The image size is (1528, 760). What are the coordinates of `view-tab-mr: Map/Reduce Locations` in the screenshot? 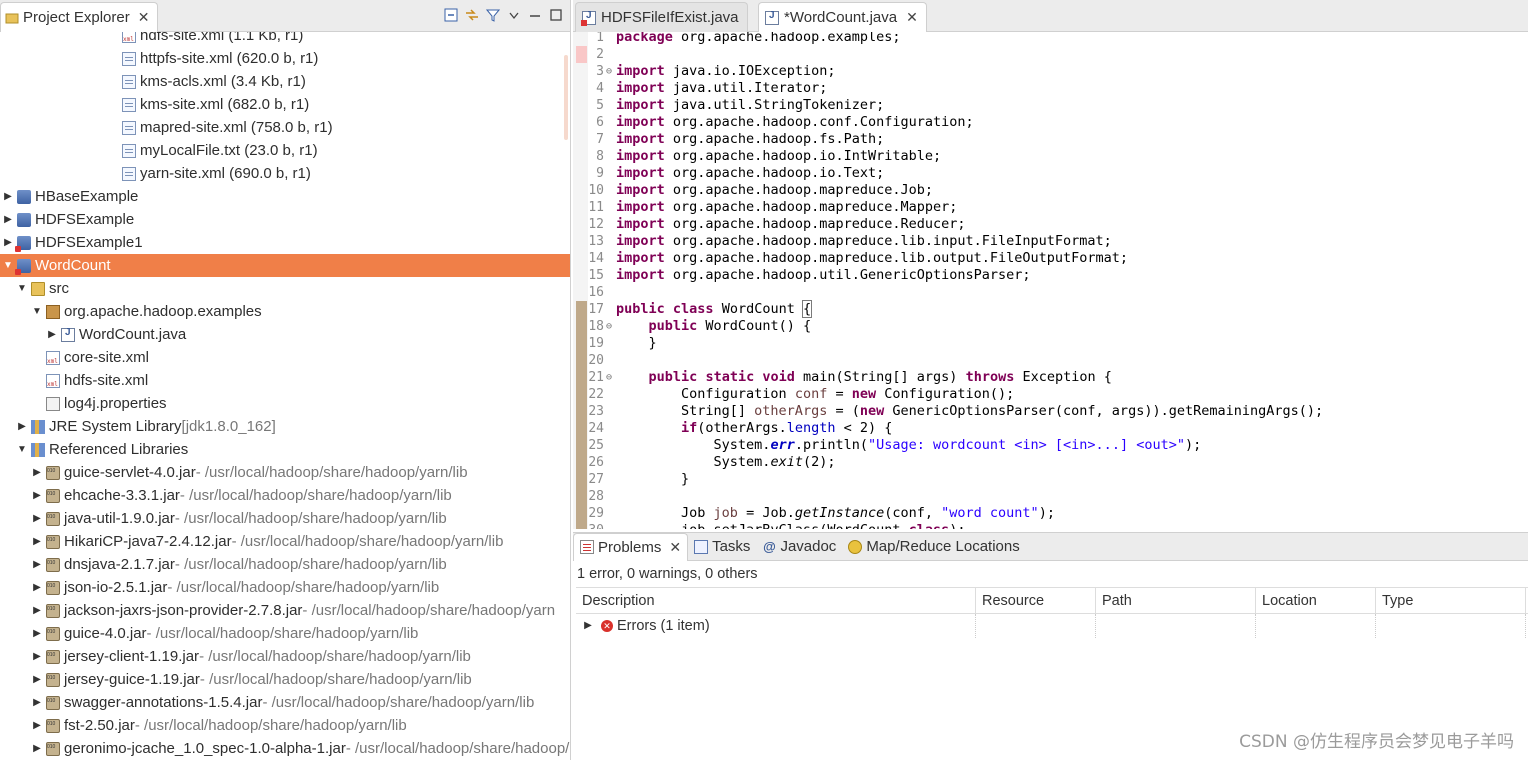 It's located at (933, 547).